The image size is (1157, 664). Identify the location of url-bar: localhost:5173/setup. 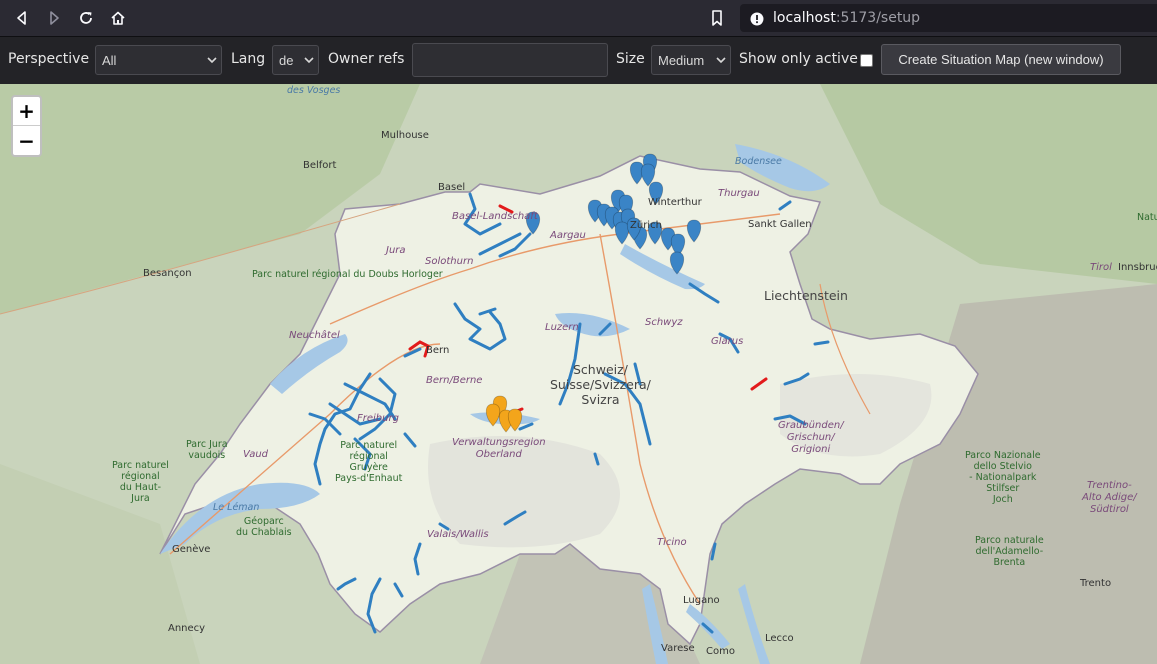
(948, 18).